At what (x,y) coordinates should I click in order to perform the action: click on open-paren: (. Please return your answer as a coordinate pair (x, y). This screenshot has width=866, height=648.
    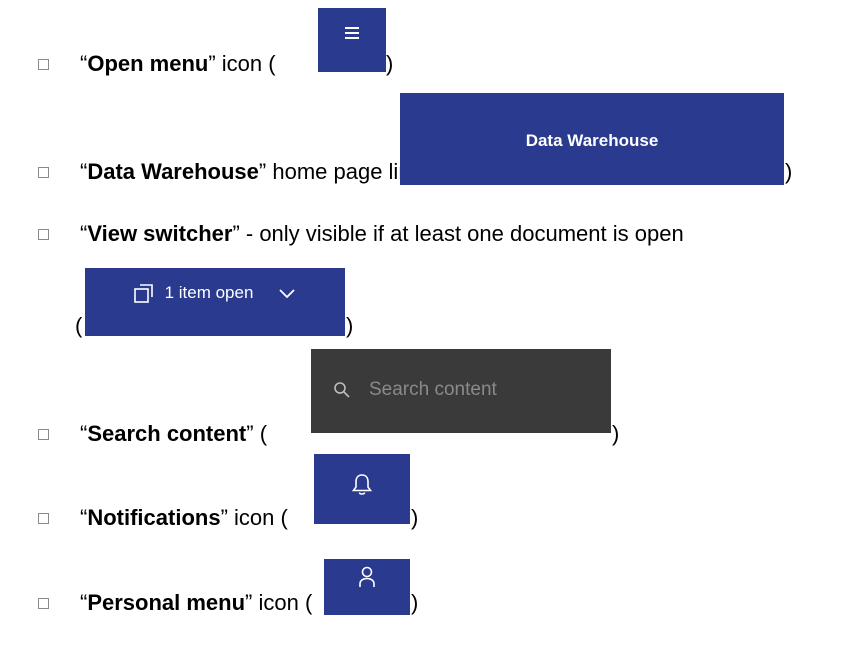
    Looking at the image, I should click on (79, 325).